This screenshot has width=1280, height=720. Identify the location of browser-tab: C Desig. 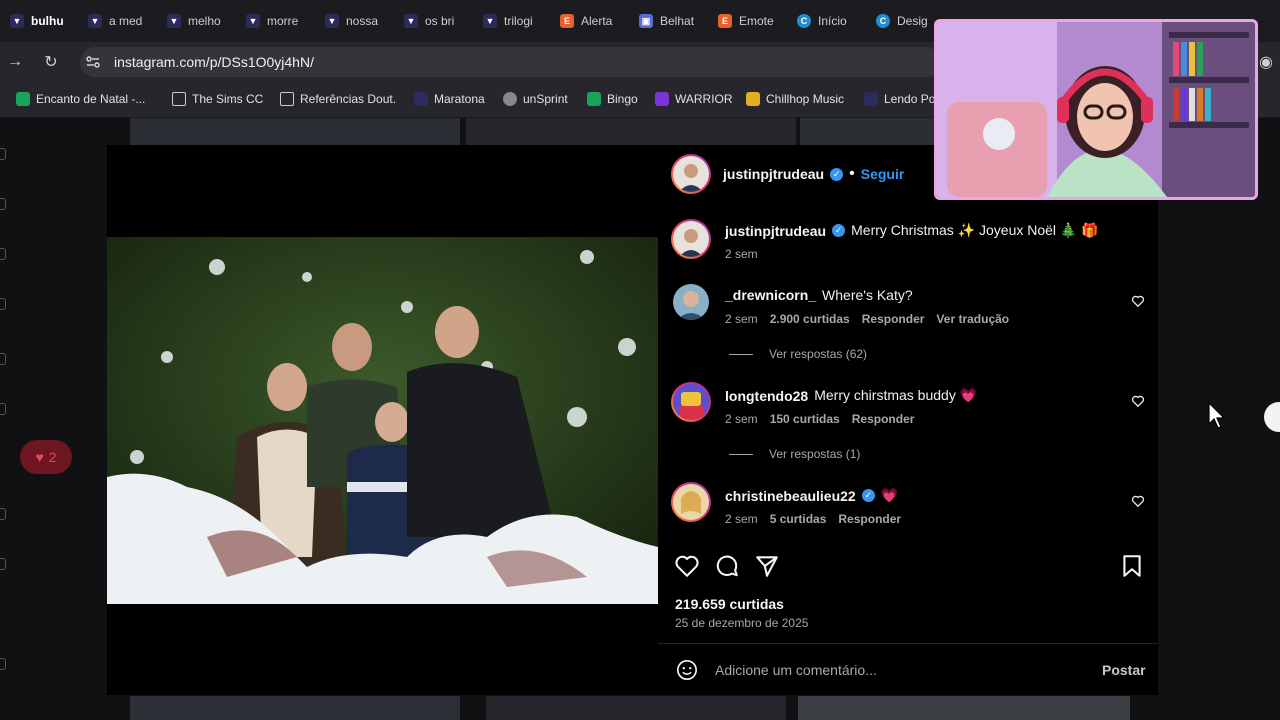
(905, 21).